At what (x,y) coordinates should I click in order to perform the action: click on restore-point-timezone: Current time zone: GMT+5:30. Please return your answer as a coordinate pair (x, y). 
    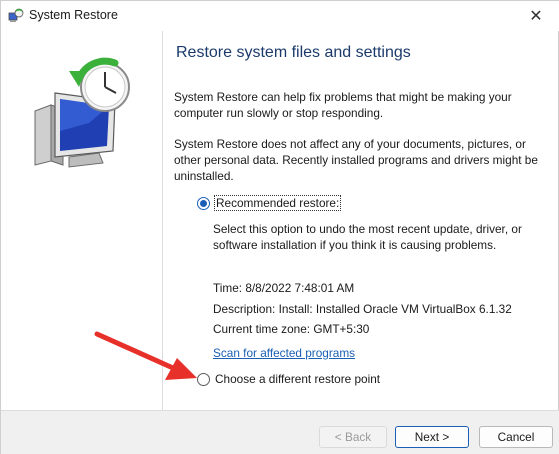
    Looking at the image, I should click on (291, 329).